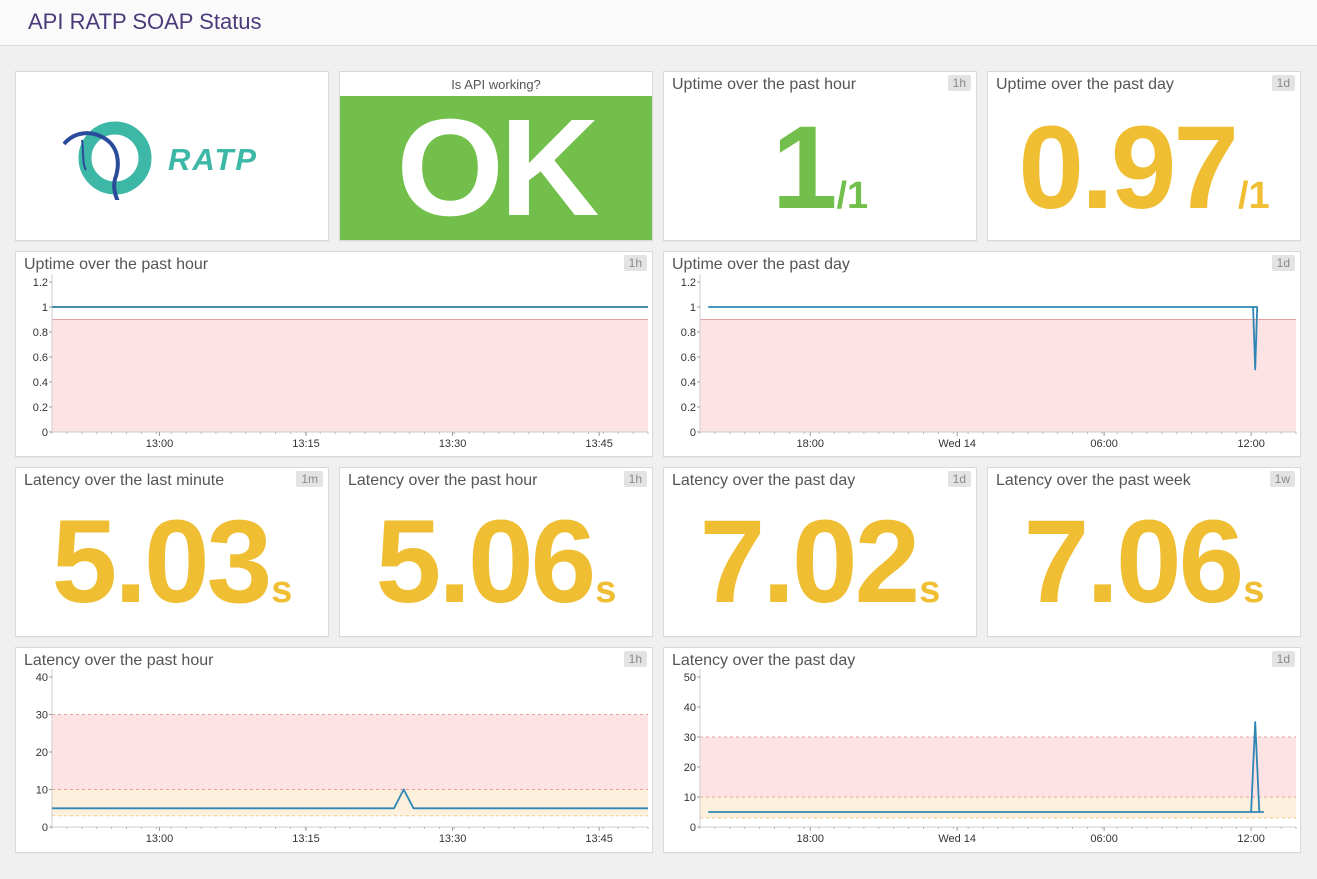 The image size is (1317, 879). I want to click on page-title: API RATP SOAP Status, so click(145, 21).